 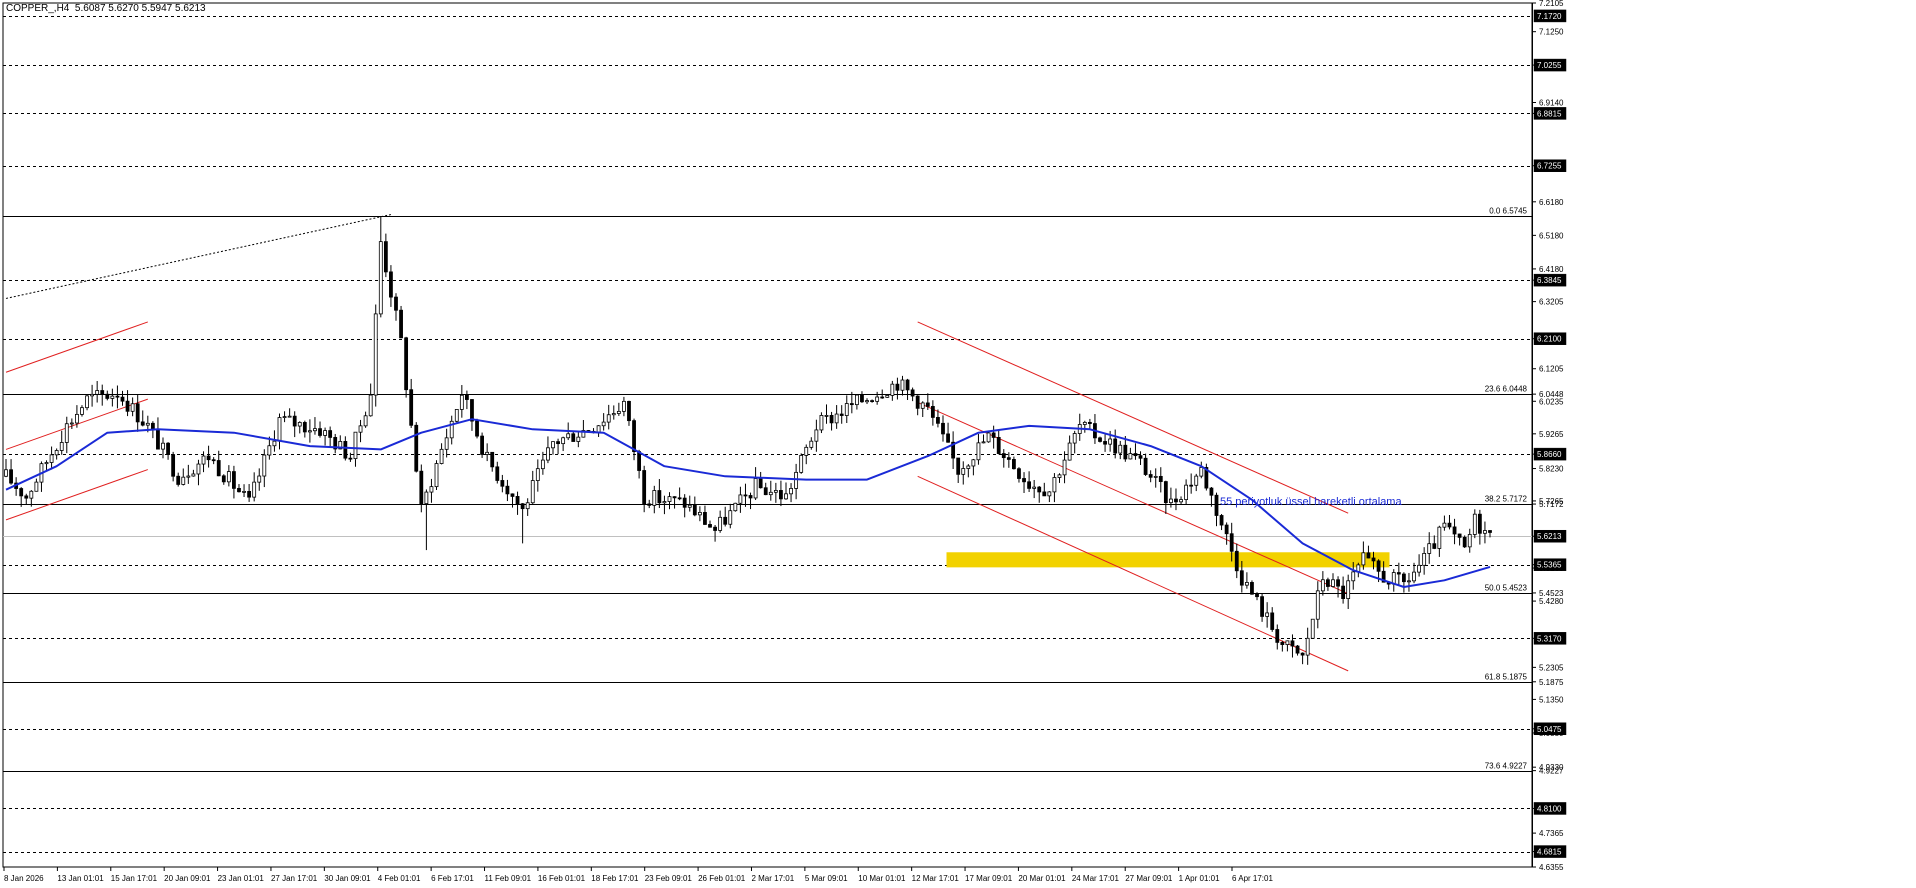 What do you see at coordinates (508, 878) in the screenshot?
I see `x-tick-label: 11 Feb 09:01` at bounding box center [508, 878].